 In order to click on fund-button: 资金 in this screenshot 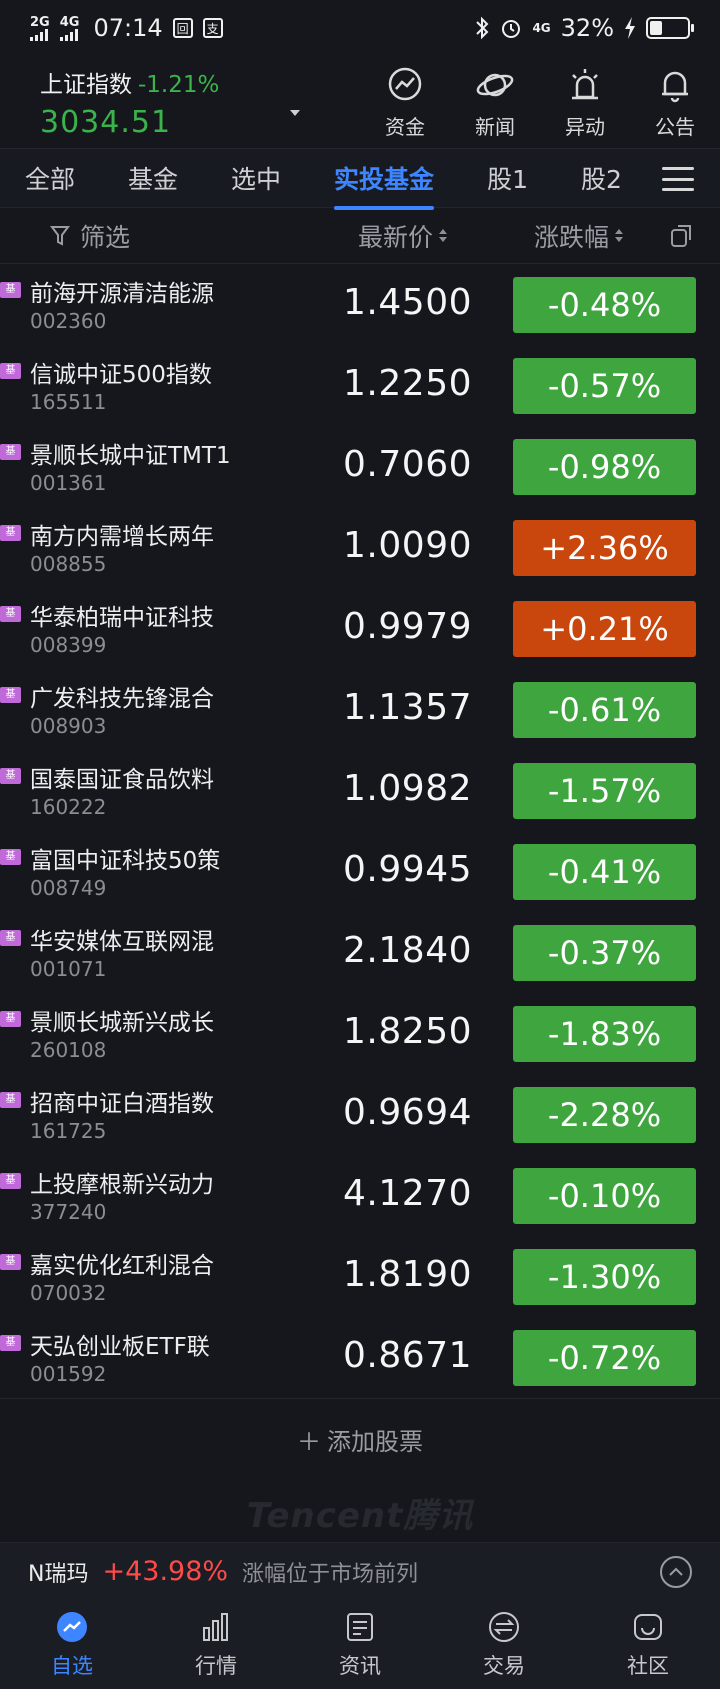, I will do `click(405, 102)`.